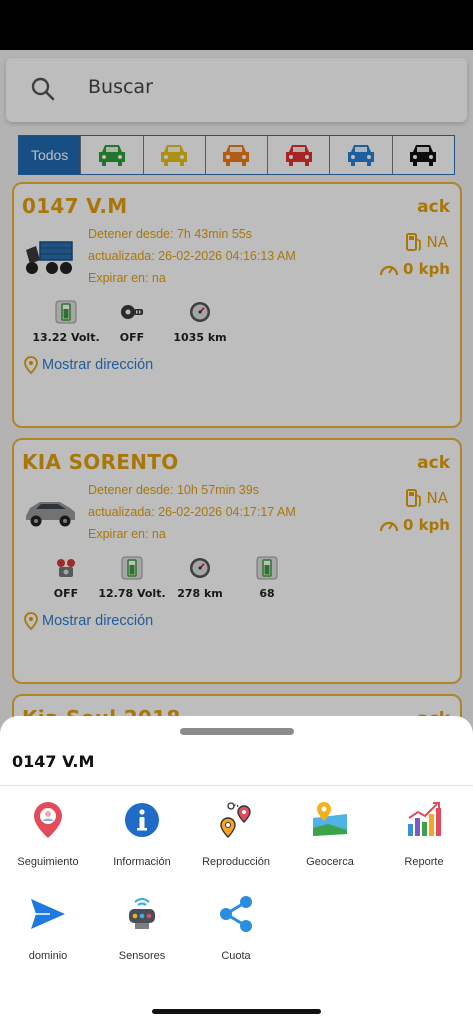  What do you see at coordinates (53, 761) in the screenshot?
I see `sheet-title: 0147 V.M` at bounding box center [53, 761].